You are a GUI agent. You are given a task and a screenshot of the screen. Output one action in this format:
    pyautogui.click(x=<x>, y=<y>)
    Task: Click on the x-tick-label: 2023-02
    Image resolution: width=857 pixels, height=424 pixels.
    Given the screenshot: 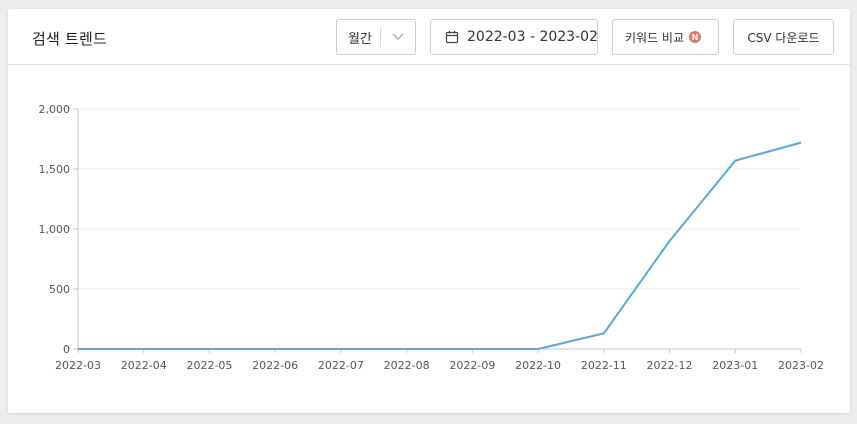 What is the action you would take?
    pyautogui.click(x=801, y=365)
    